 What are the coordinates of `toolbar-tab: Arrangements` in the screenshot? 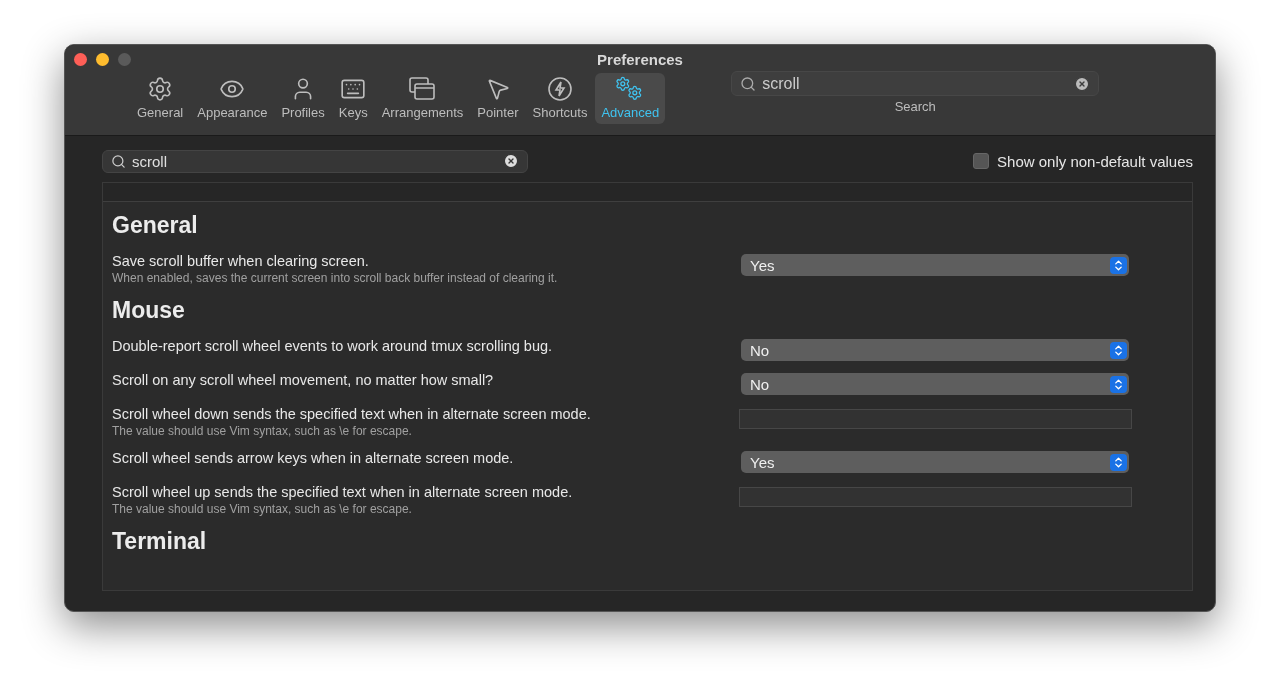 It's located at (422, 98).